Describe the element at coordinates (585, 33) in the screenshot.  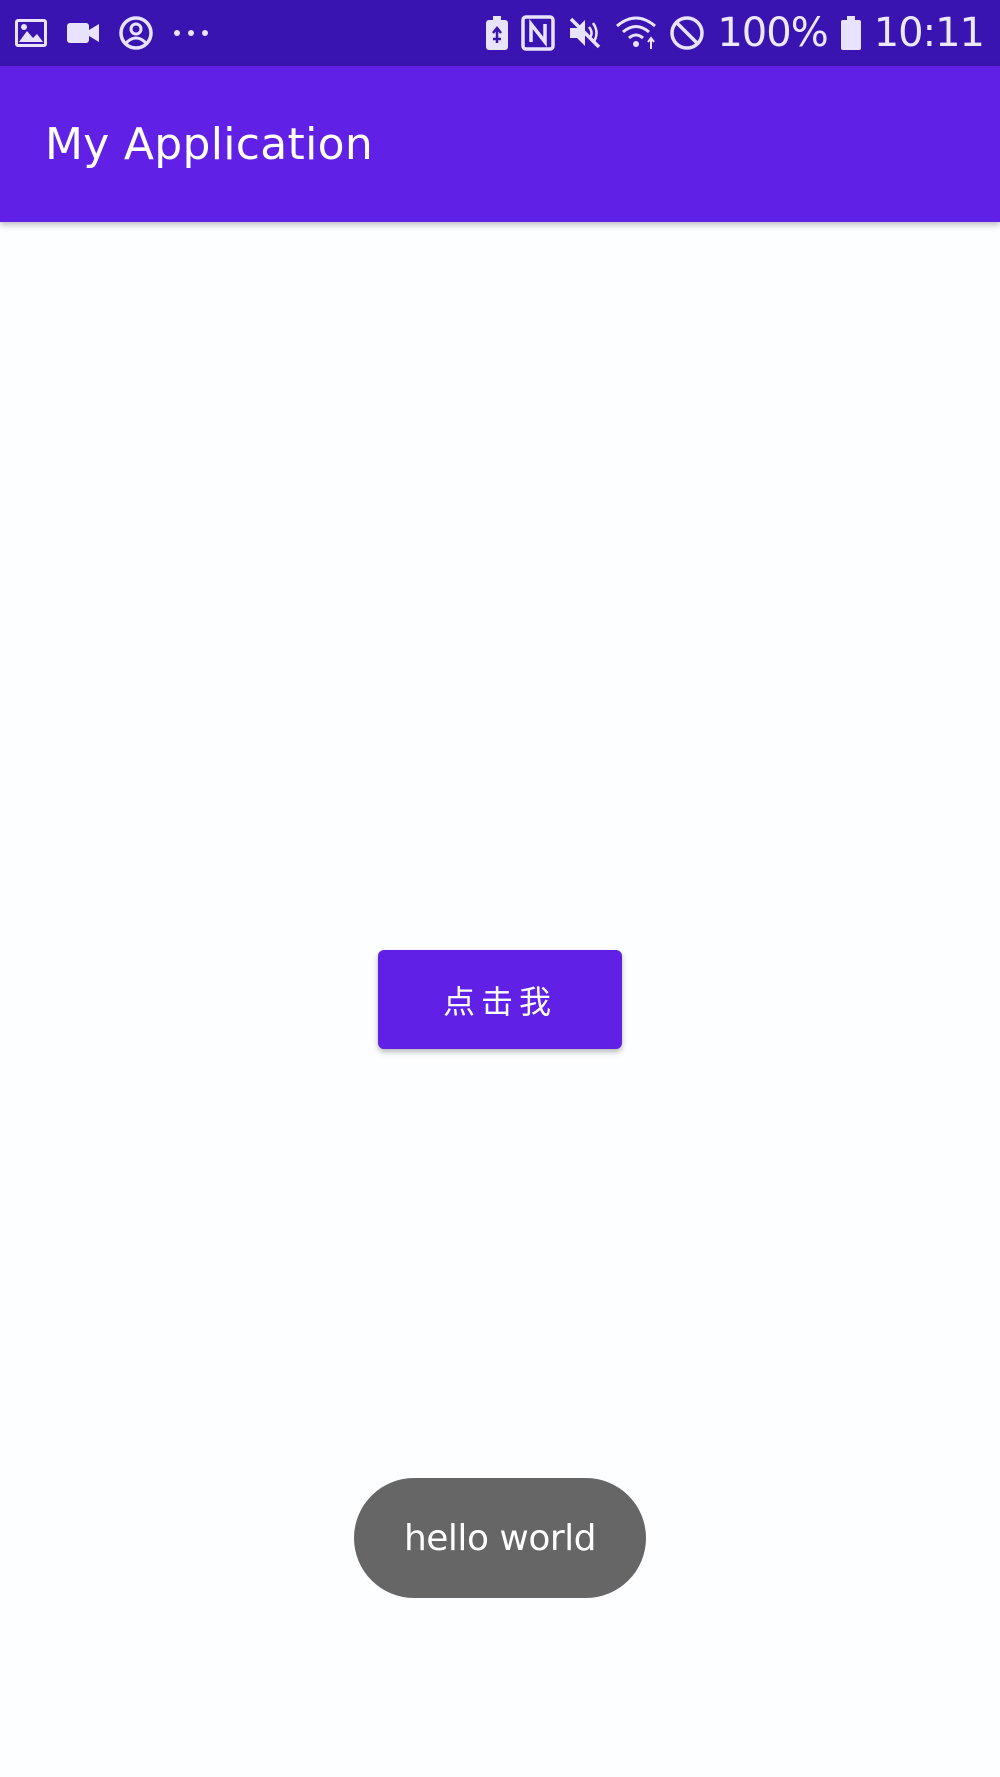
I see `mute-icon` at that location.